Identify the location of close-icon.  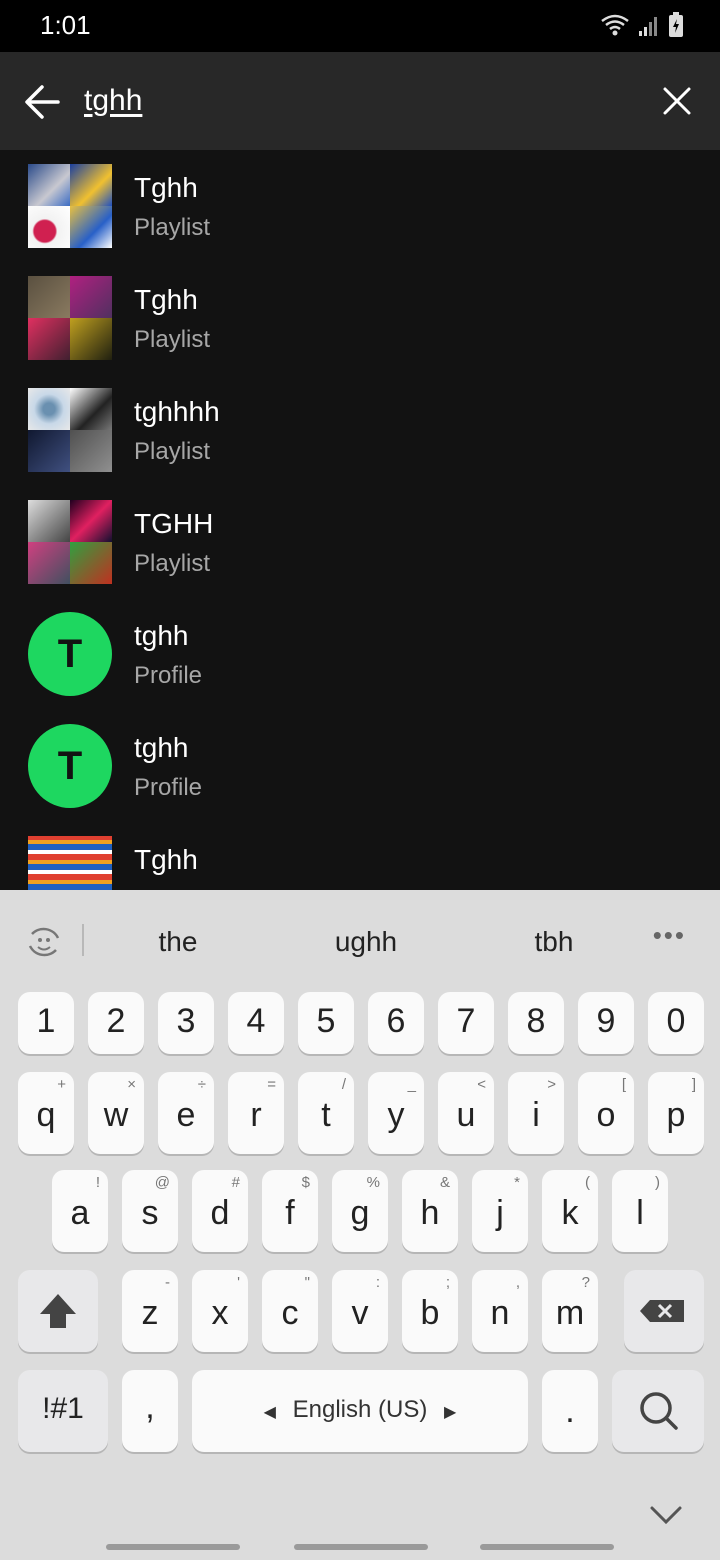
(677, 101).